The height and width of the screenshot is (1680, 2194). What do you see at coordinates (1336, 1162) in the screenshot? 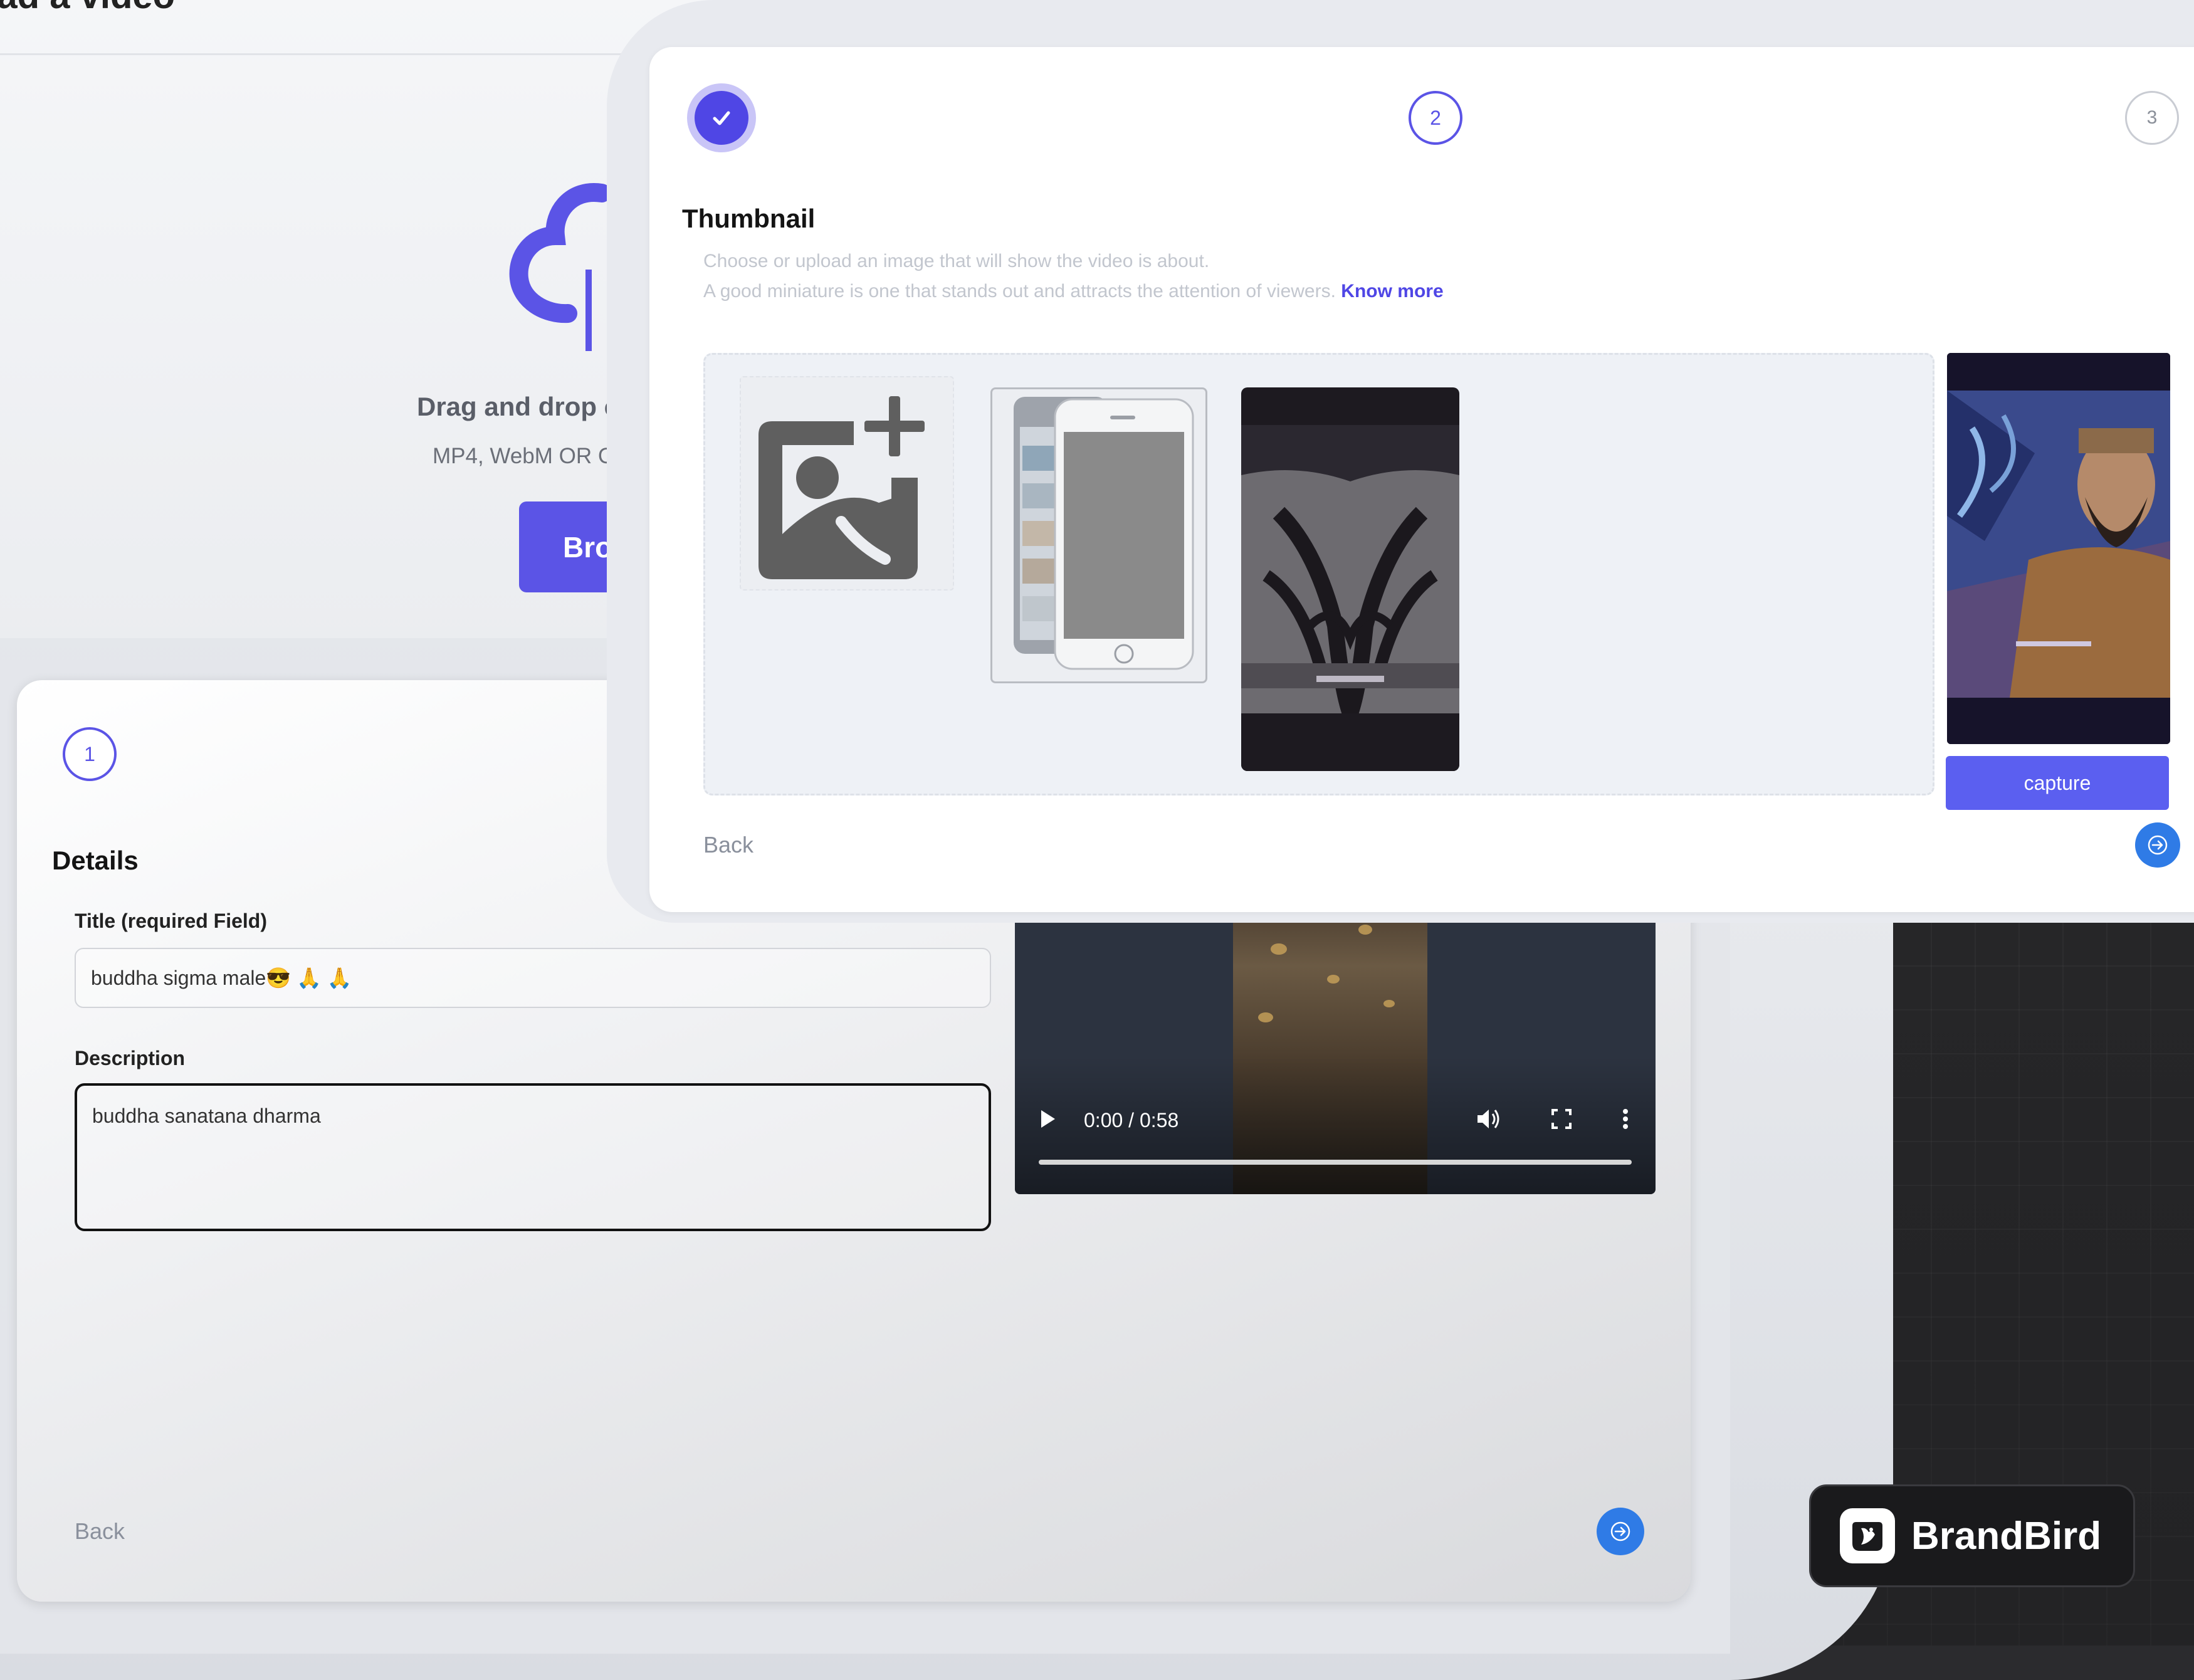
I see `video-progress-bar` at bounding box center [1336, 1162].